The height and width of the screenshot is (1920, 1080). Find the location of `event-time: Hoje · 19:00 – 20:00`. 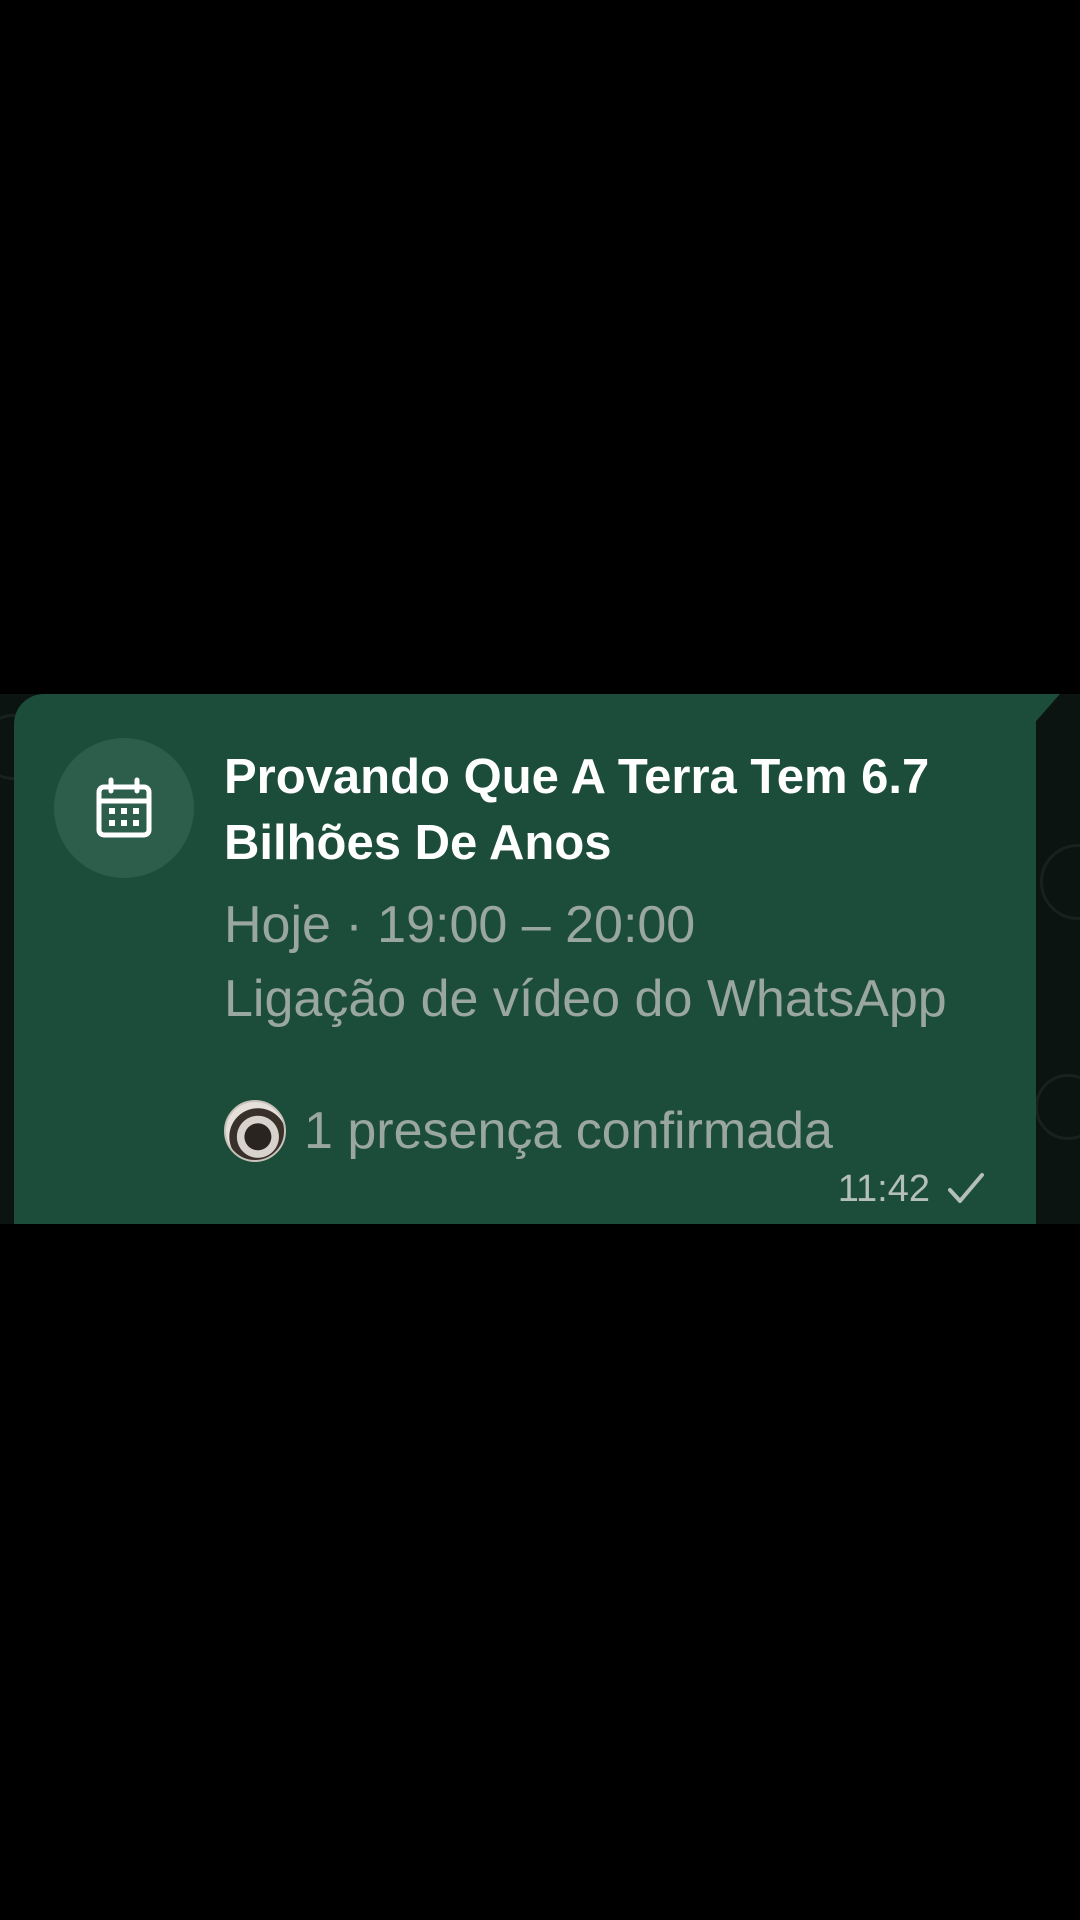

event-time: Hoje · 19:00 – 20:00 is located at coordinates (460, 925).